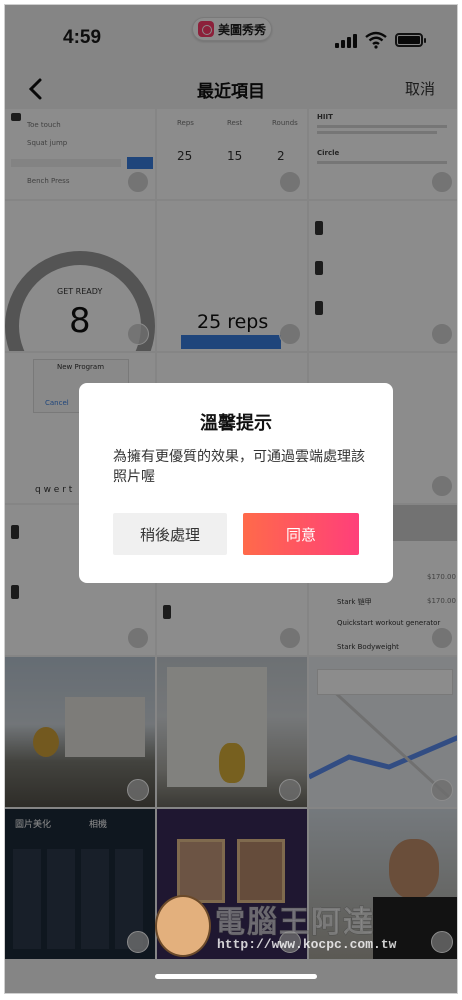  Describe the element at coordinates (295, 923) in the screenshot. I see `watermark-text: 電腦王阿達` at that location.